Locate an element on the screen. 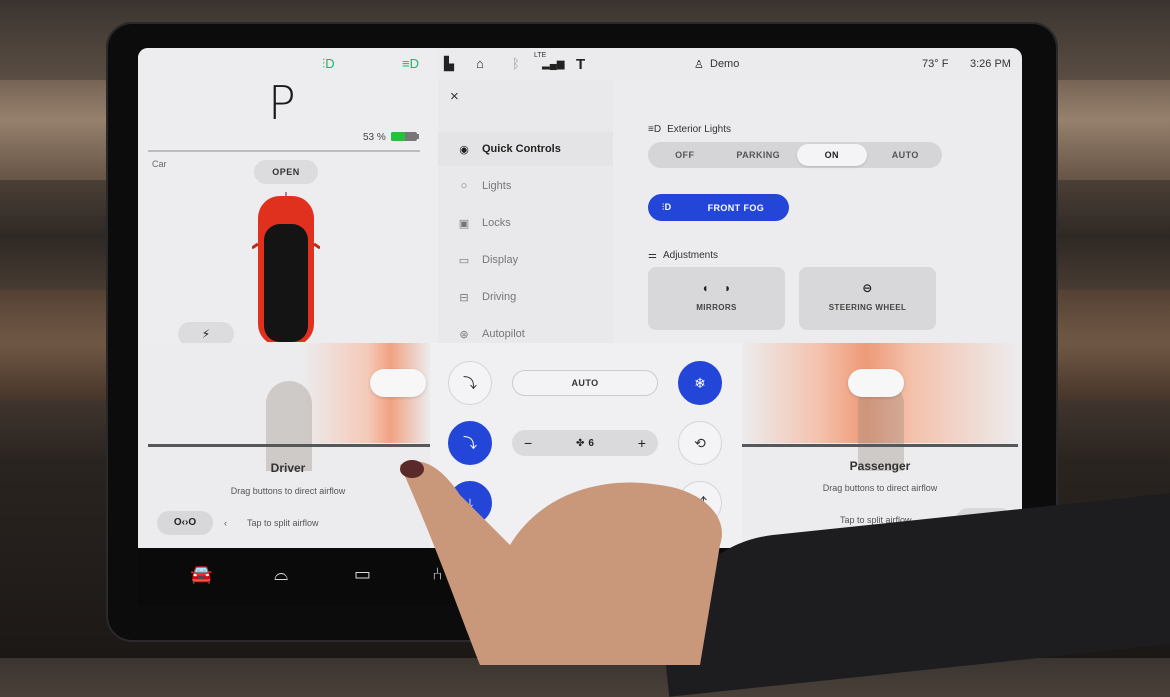 The width and height of the screenshot is (1170, 697). ac-button: ❄ is located at coordinates (700, 383).